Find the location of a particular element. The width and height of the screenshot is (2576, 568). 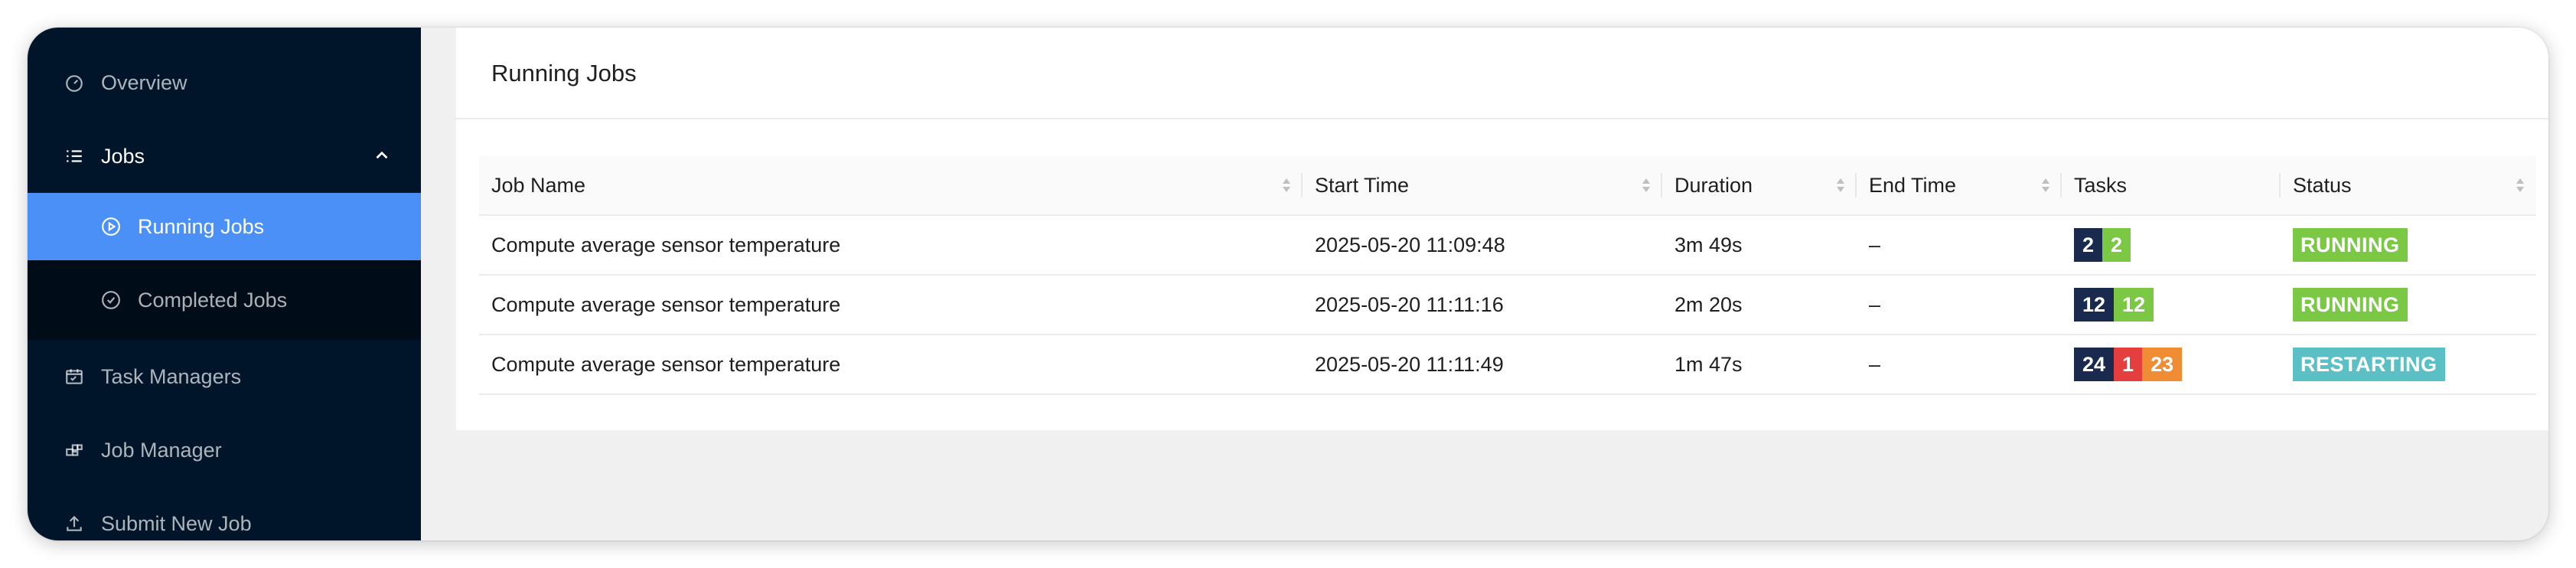

column-header-duration: Duration is located at coordinates (1759, 186).